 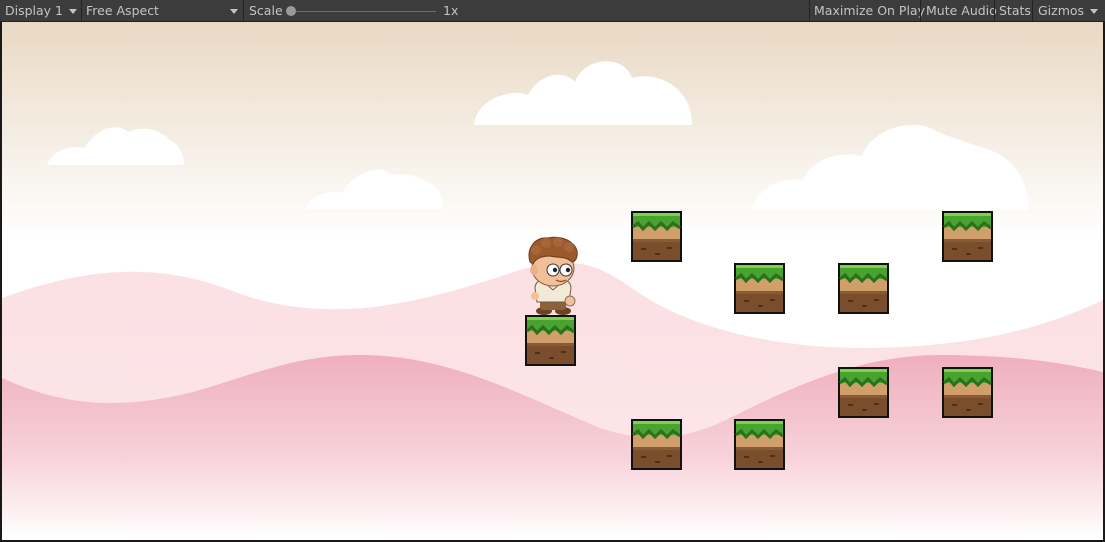 I want to click on scale-value: 1x, so click(x=451, y=10).